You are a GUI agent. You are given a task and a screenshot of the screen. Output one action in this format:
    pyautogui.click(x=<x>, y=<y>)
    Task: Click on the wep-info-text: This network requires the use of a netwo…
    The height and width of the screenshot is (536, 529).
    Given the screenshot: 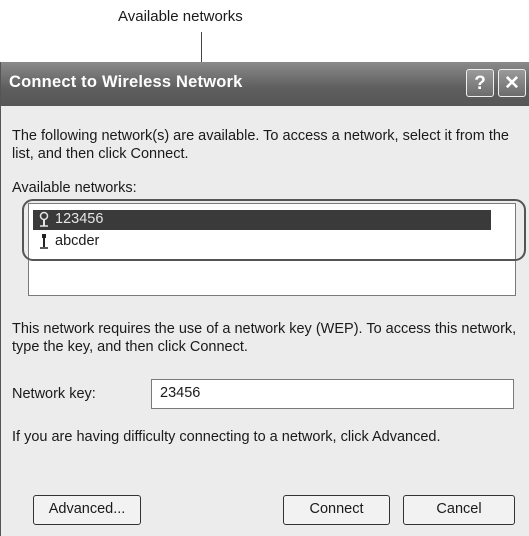 What is the action you would take?
    pyautogui.click(x=264, y=338)
    